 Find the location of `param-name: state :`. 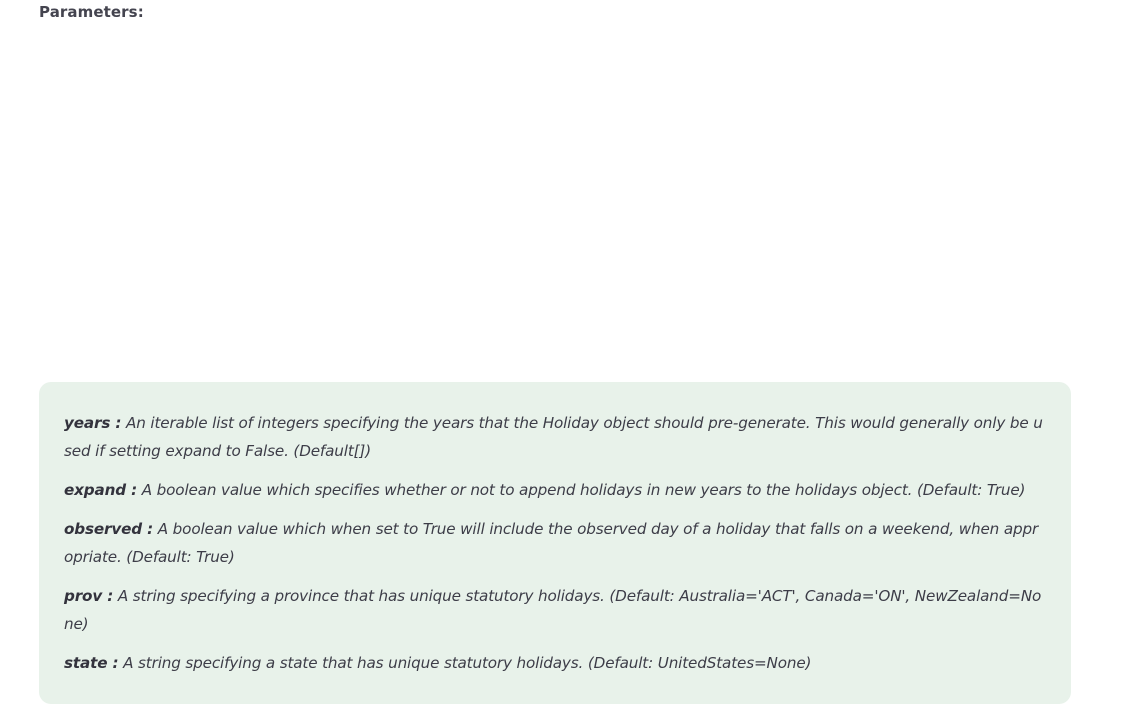

param-name: state : is located at coordinates (91, 663).